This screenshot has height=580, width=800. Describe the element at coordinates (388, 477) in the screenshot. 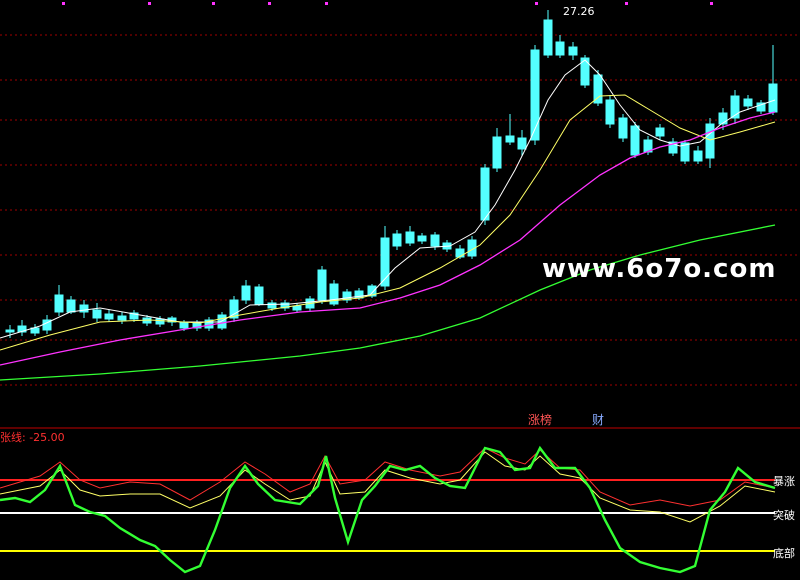

I see `oscillator-red-line` at that location.